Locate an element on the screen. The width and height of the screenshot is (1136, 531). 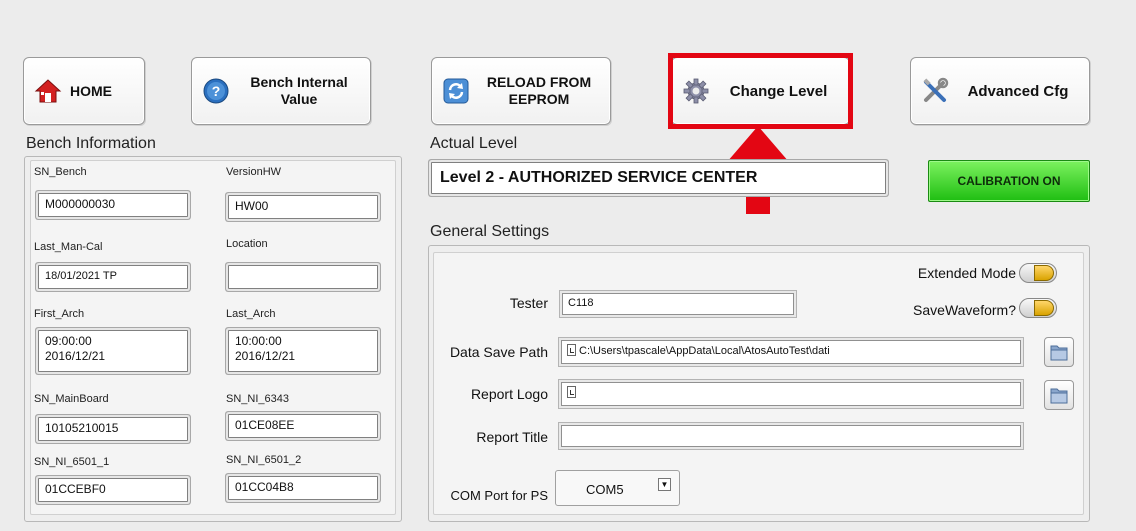
com-port-value: COM5 is located at coordinates (605, 489).